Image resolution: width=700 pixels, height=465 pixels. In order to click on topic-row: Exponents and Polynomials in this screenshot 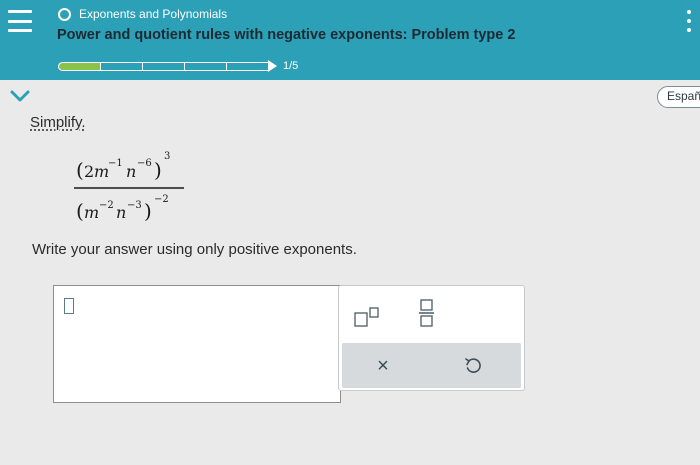, I will do `click(142, 14)`.